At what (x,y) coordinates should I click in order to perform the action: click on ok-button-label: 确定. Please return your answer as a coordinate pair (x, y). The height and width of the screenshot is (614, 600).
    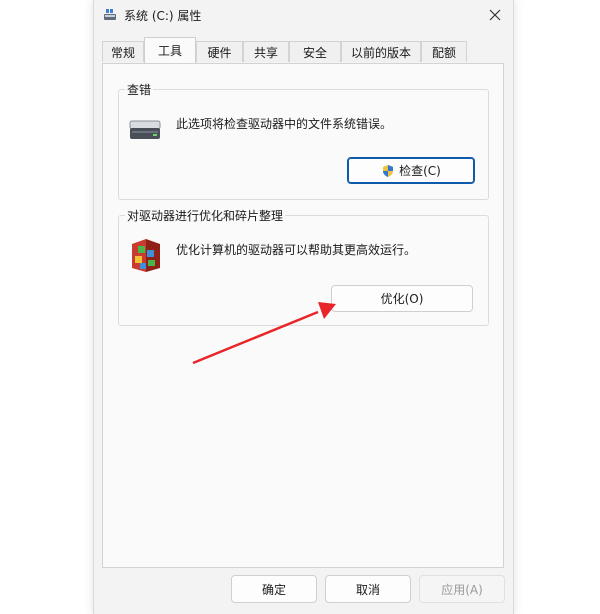
    Looking at the image, I should click on (273, 589).